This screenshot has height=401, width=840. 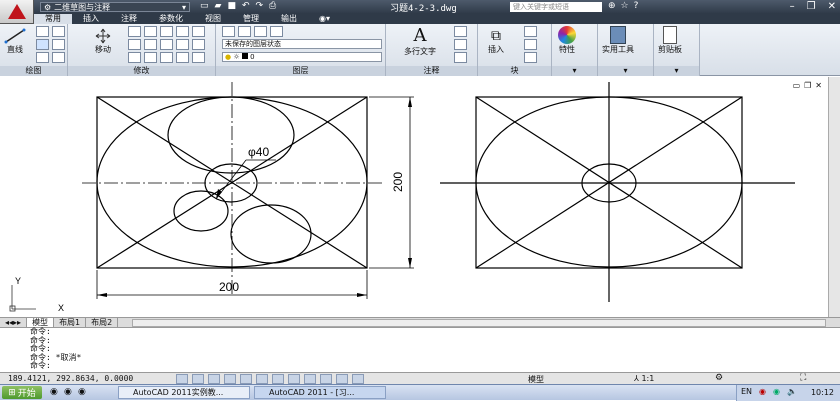 What do you see at coordinates (115, 7) in the screenshot?
I see `workspace-switcher: ⚙ 二维草图与注释 ▾` at bounding box center [115, 7].